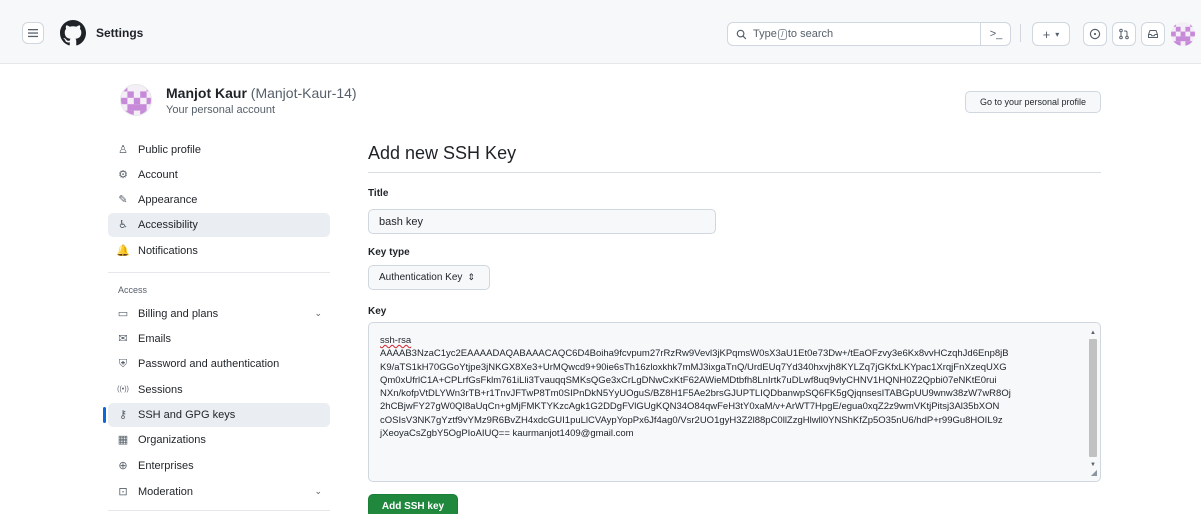 The height and width of the screenshot is (514, 1201). Describe the element at coordinates (209, 364) in the screenshot. I see `sidebar-item-label: Password and authentication` at that location.